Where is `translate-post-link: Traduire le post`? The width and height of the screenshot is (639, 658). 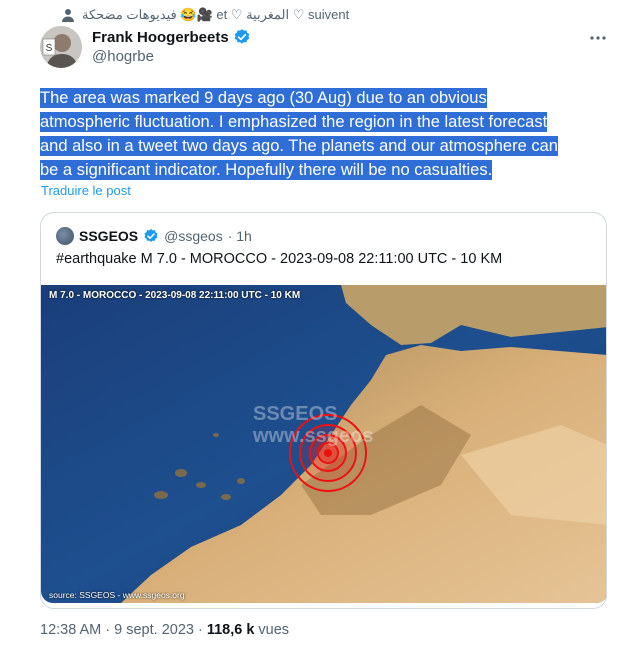
translate-post-link: Traduire le post is located at coordinates (86, 190).